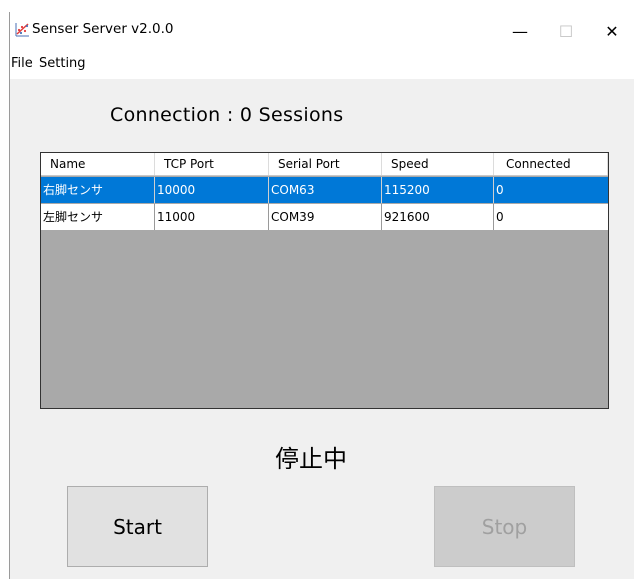 The image size is (634, 579). Describe the element at coordinates (22, 30) in the screenshot. I see `scatter-graph-icon` at that location.